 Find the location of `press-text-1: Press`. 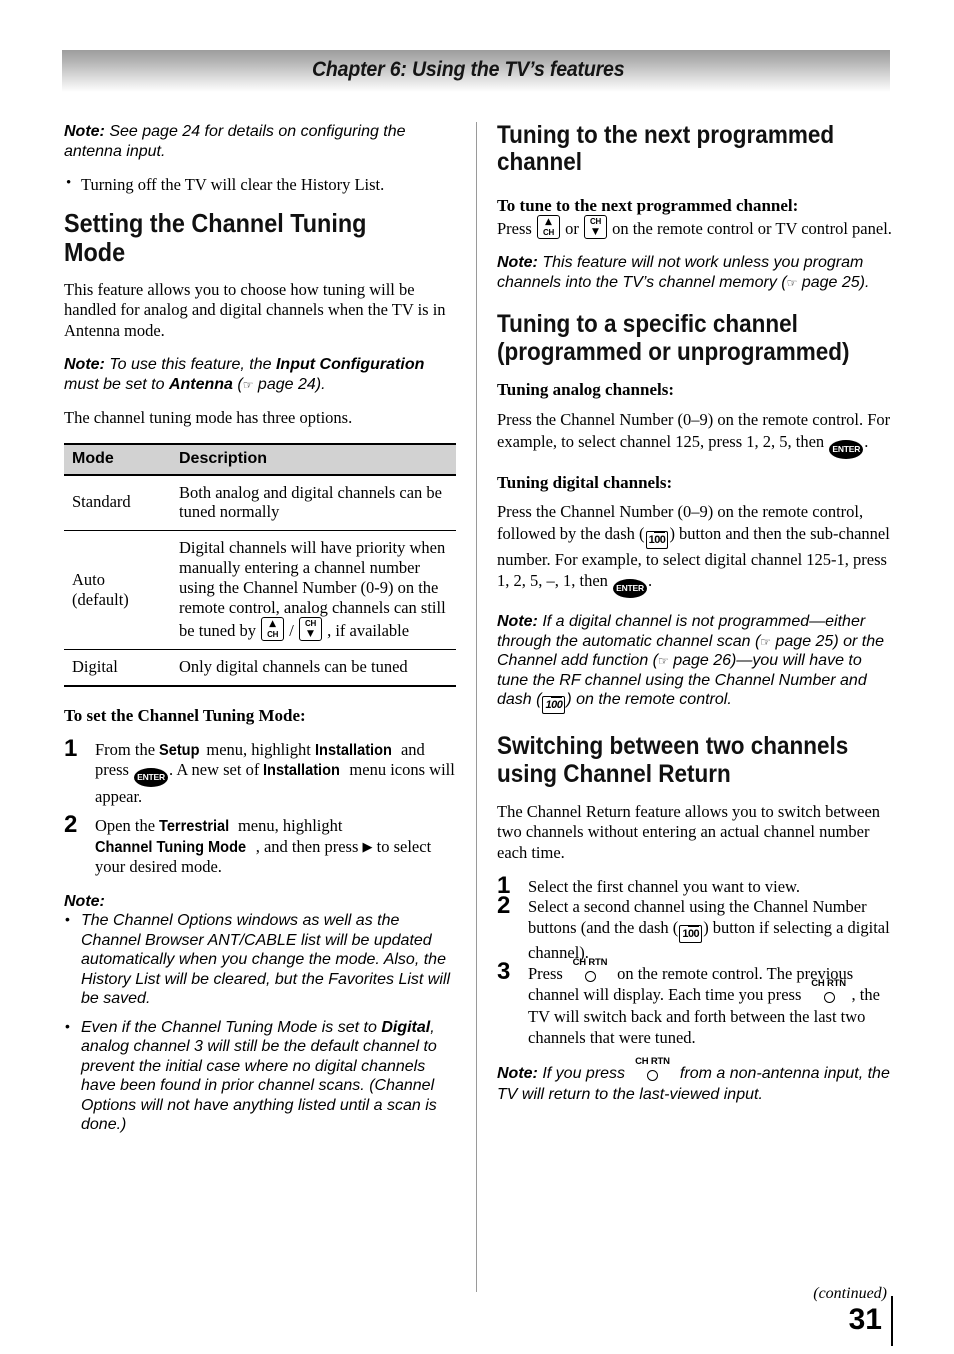

press-text-1: Press is located at coordinates (516, 229).